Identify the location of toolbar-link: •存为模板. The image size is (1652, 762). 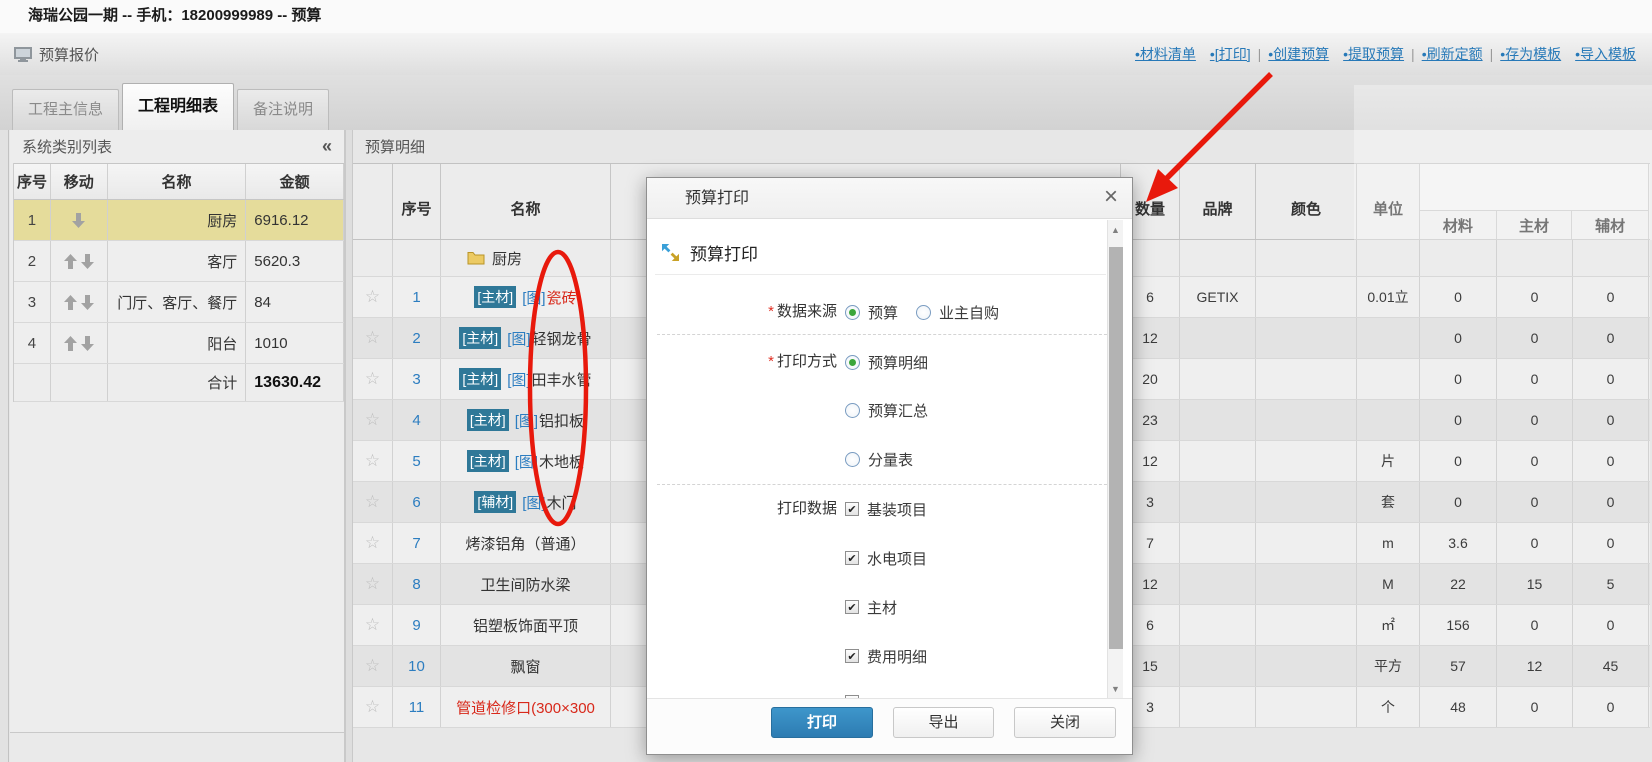
(1530, 54).